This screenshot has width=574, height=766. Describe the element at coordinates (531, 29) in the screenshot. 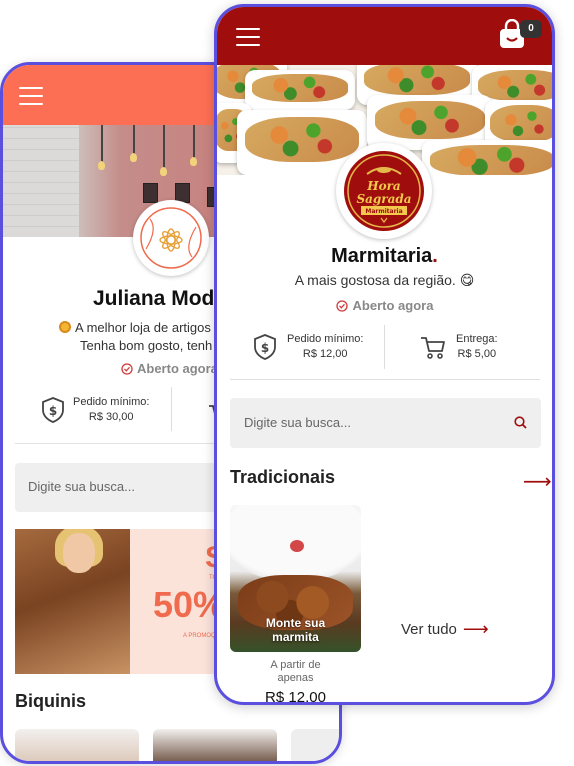

I see `cart-count-badge: 0` at that location.